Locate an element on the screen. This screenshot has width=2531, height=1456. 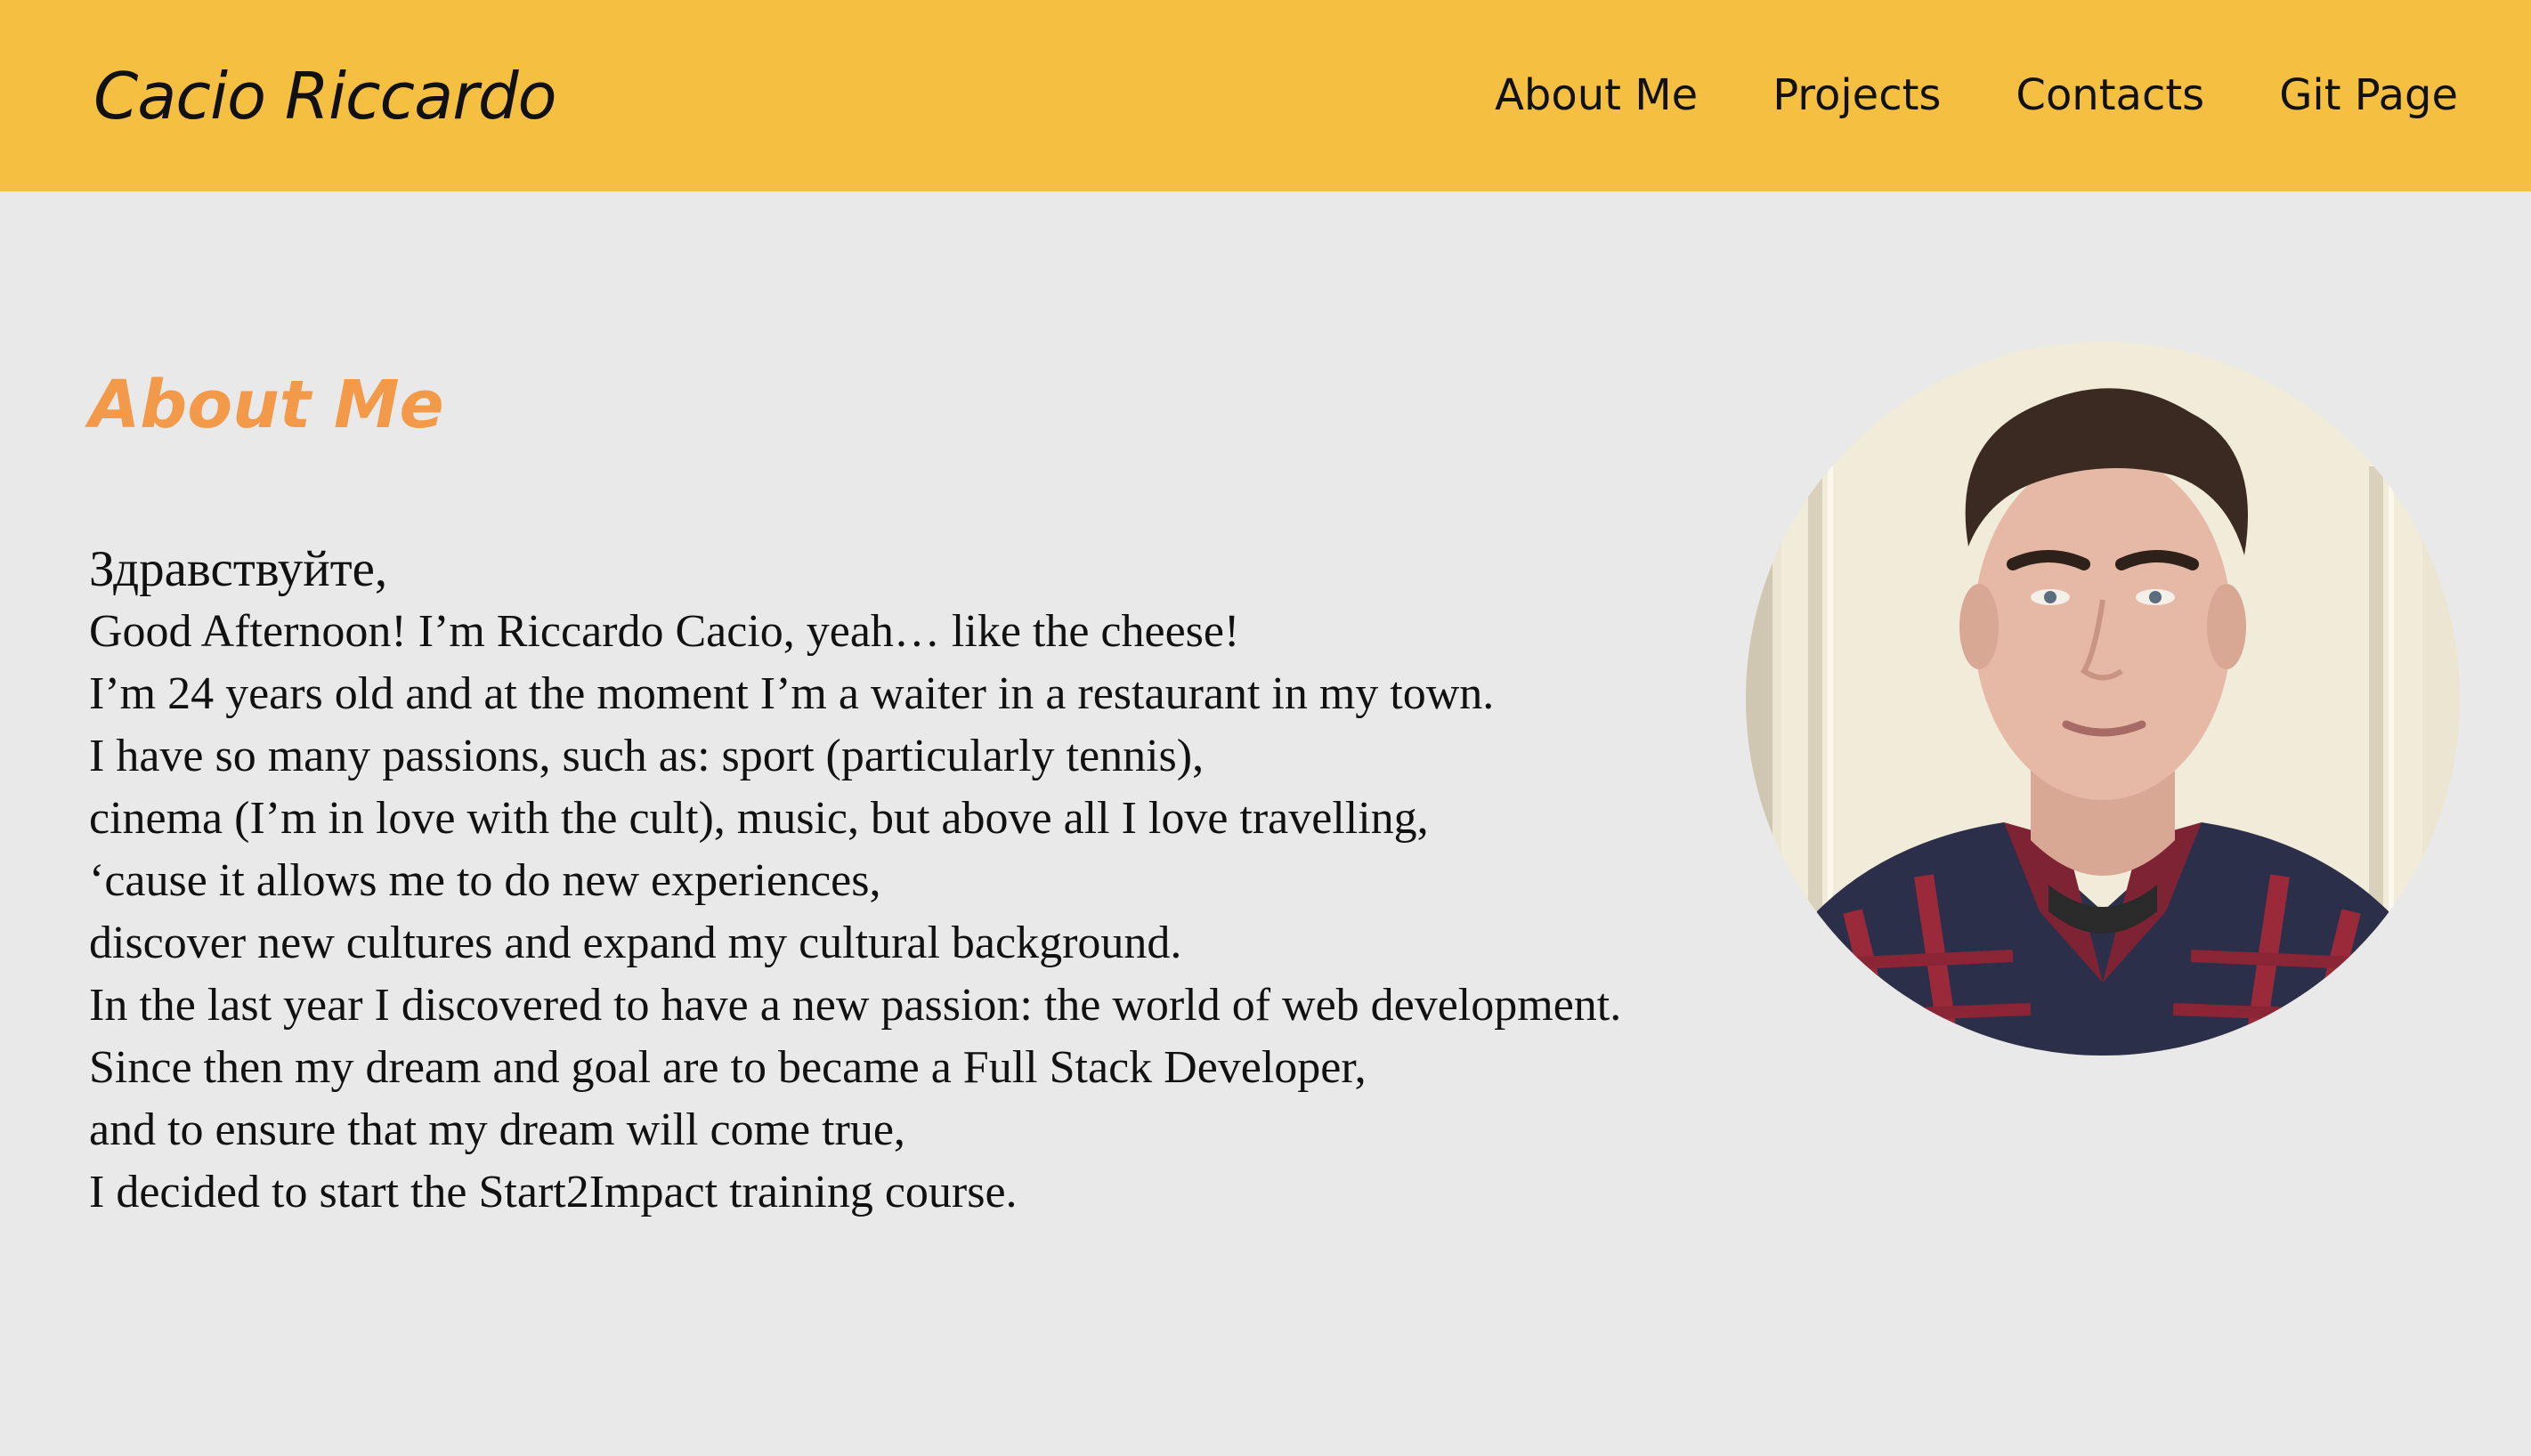
page-title: About Me is located at coordinates (266, 405).